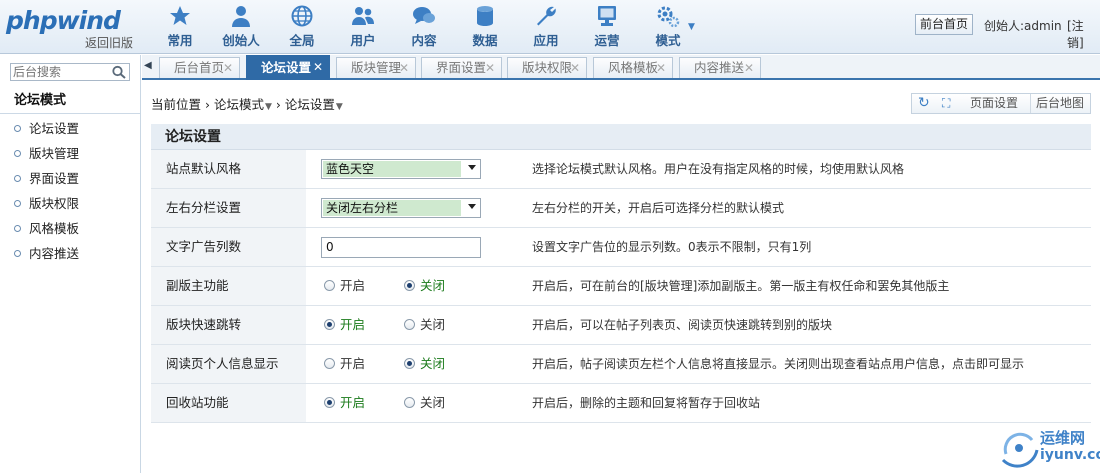  What do you see at coordinates (424, 40) in the screenshot?
I see `nav-label: 内容` at bounding box center [424, 40].